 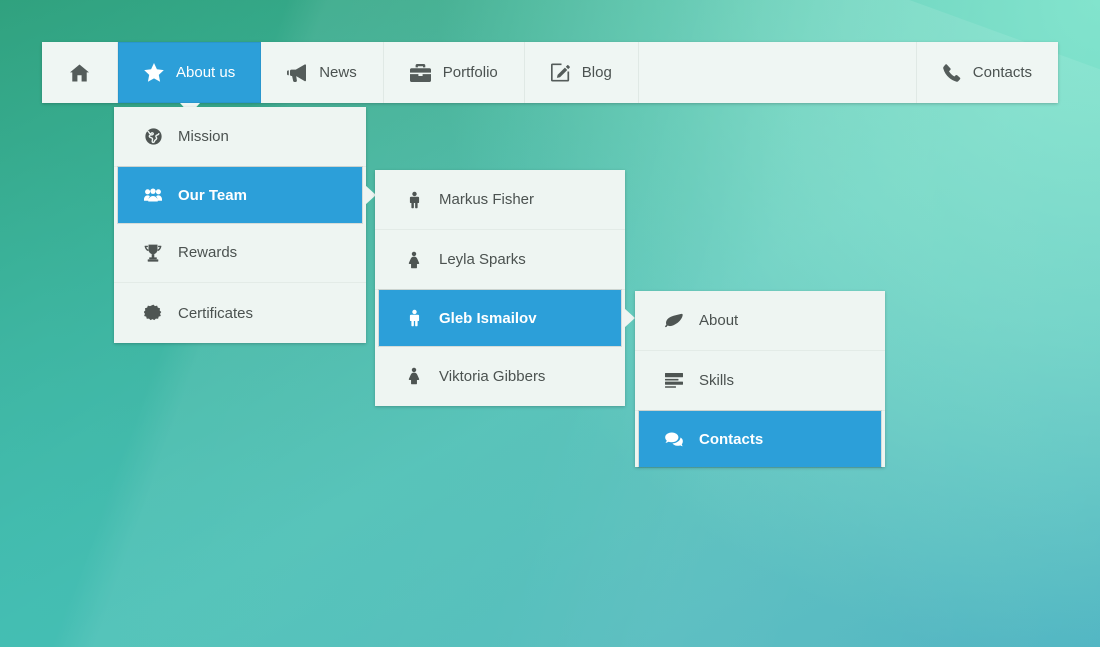 What do you see at coordinates (674, 320) in the screenshot?
I see `leaf-icon` at bounding box center [674, 320].